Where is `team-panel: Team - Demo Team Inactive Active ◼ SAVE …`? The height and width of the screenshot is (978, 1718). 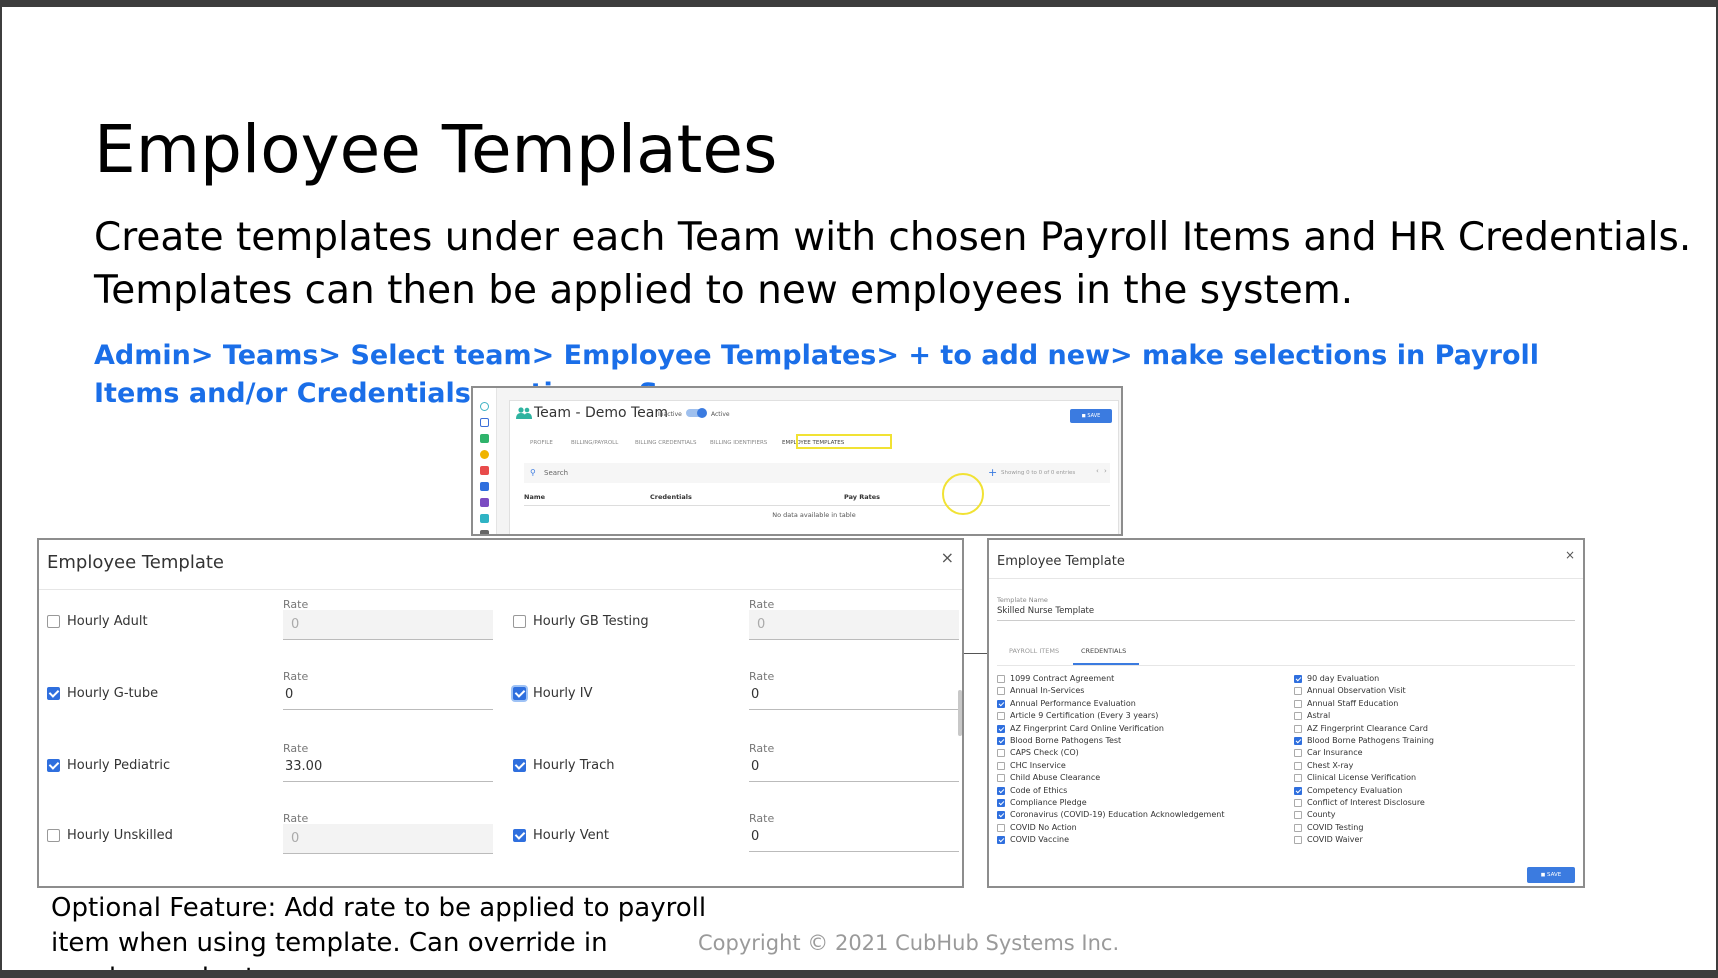 team-panel: Team - Demo Team Inactive Active ◼ SAVE … is located at coordinates (814, 467).